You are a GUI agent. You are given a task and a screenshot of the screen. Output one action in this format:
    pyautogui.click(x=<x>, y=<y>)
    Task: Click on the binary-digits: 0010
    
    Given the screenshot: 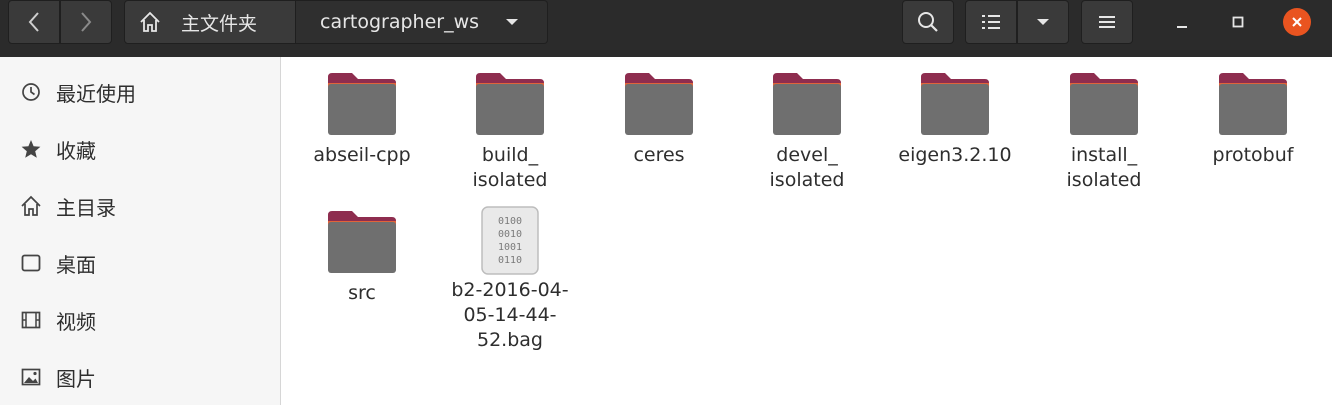 What is the action you would take?
    pyautogui.click(x=510, y=234)
    